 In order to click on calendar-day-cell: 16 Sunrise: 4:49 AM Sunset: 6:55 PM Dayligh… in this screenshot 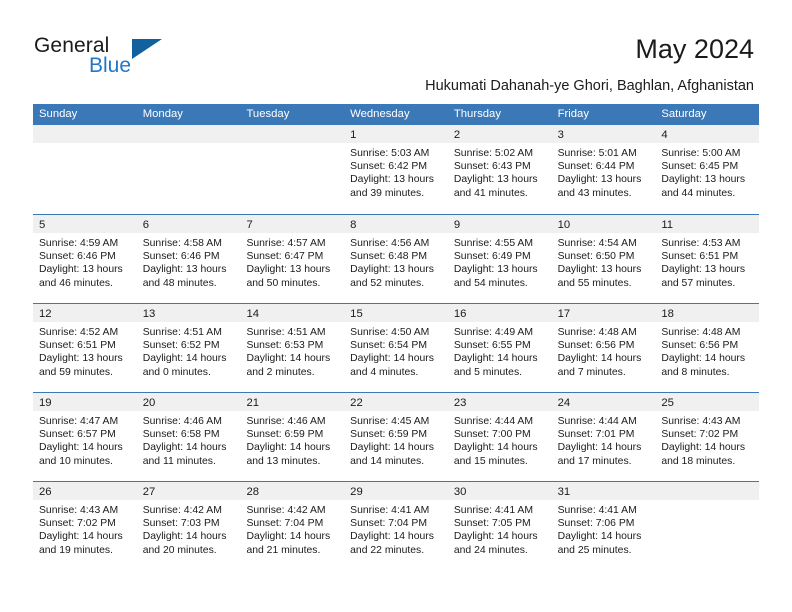, I will do `click(499, 348)`.